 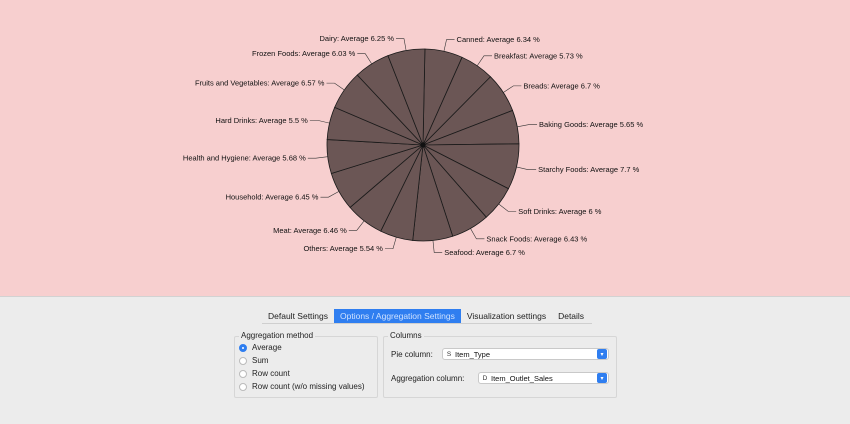 What do you see at coordinates (571, 316) in the screenshot?
I see `tab-details: Details` at bounding box center [571, 316].